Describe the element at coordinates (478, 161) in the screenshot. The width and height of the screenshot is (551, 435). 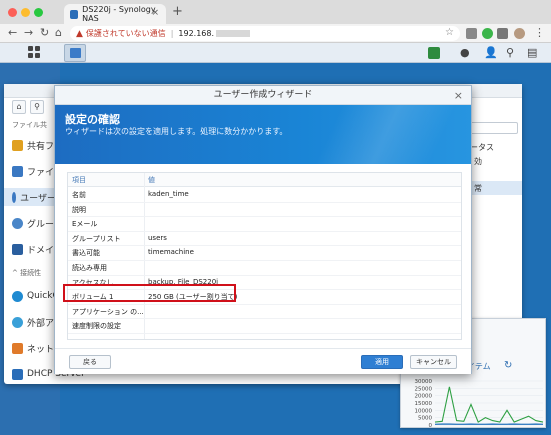
I see `status-cell: 効` at that location.